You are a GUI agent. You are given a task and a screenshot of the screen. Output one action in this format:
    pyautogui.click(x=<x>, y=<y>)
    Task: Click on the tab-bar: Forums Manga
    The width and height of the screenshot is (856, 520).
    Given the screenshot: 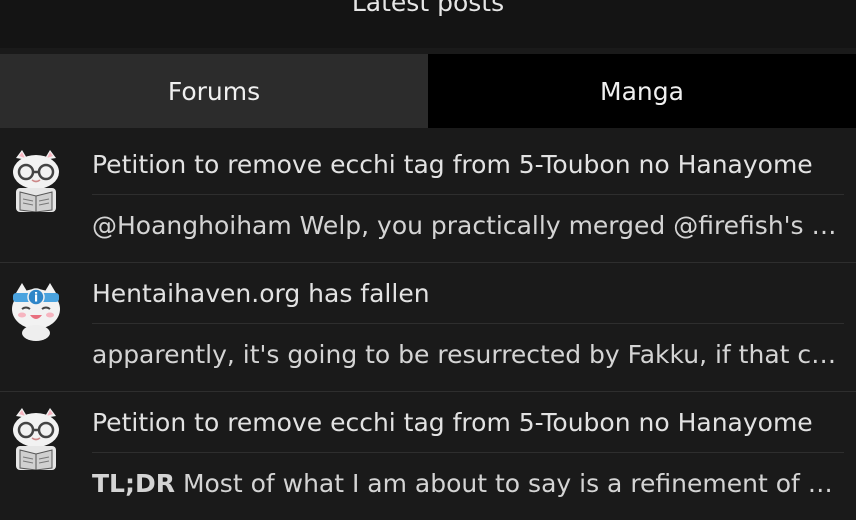 What is the action you would take?
    pyautogui.click(x=428, y=91)
    